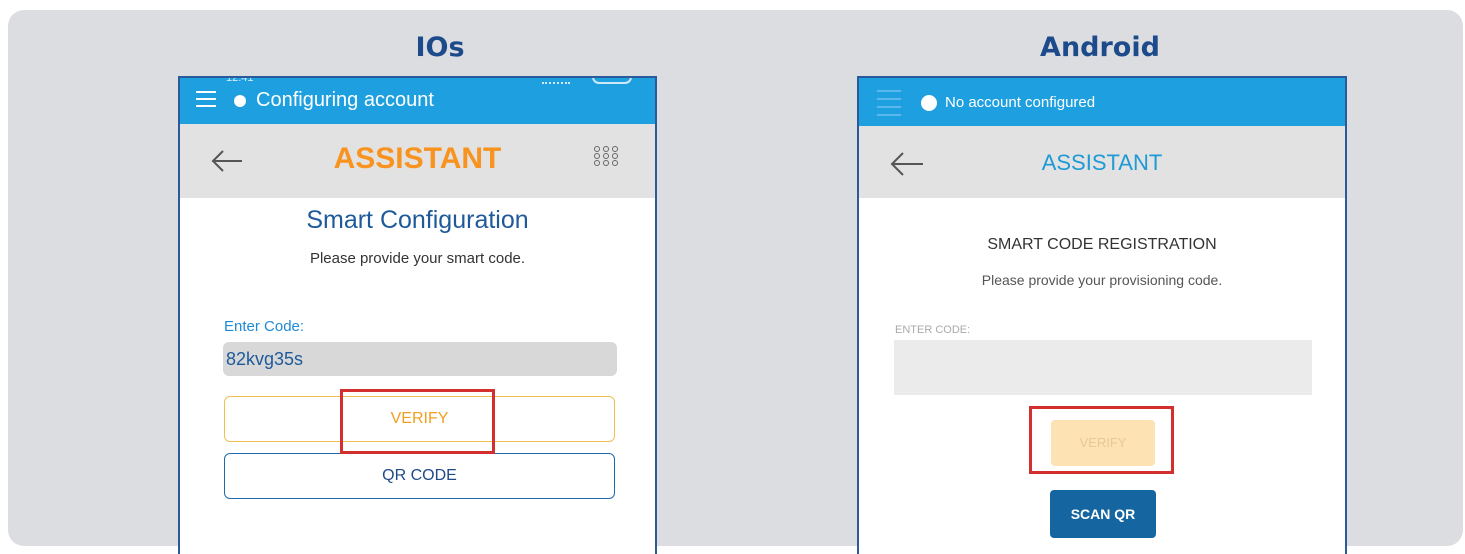 The width and height of the screenshot is (1465, 554). What do you see at coordinates (417, 421) in the screenshot?
I see `ios-verify-highlight` at bounding box center [417, 421].